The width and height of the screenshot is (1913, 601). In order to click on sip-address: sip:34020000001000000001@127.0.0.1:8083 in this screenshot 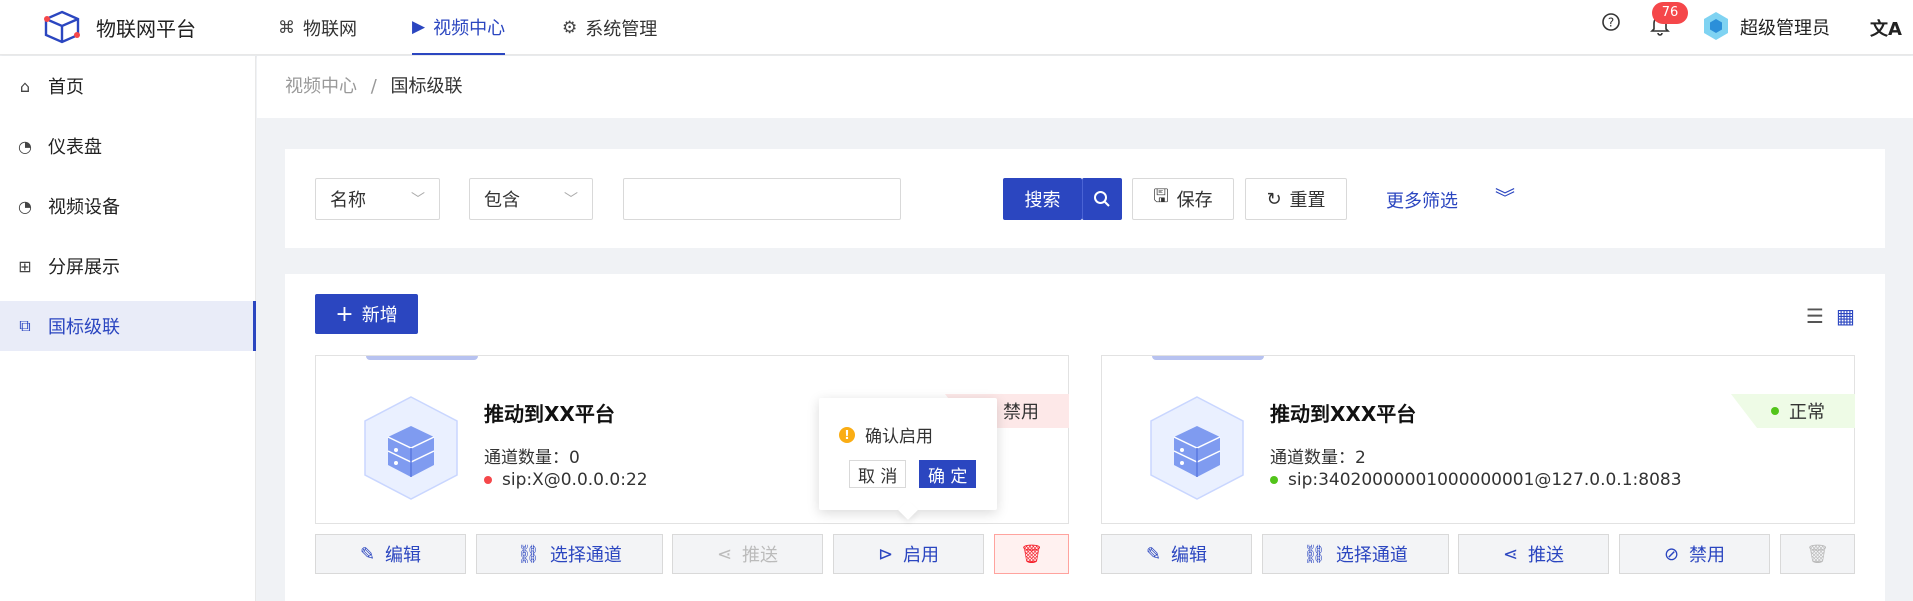, I will do `click(1476, 480)`.